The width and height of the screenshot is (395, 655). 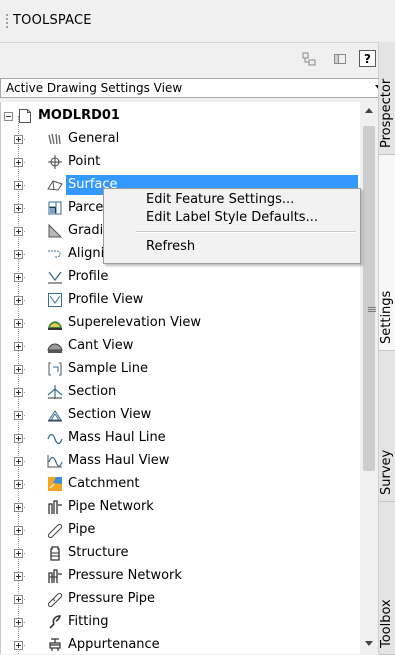 What do you see at coordinates (52, 20) in the screenshot?
I see `panel-title: TOOLSPACE` at bounding box center [52, 20].